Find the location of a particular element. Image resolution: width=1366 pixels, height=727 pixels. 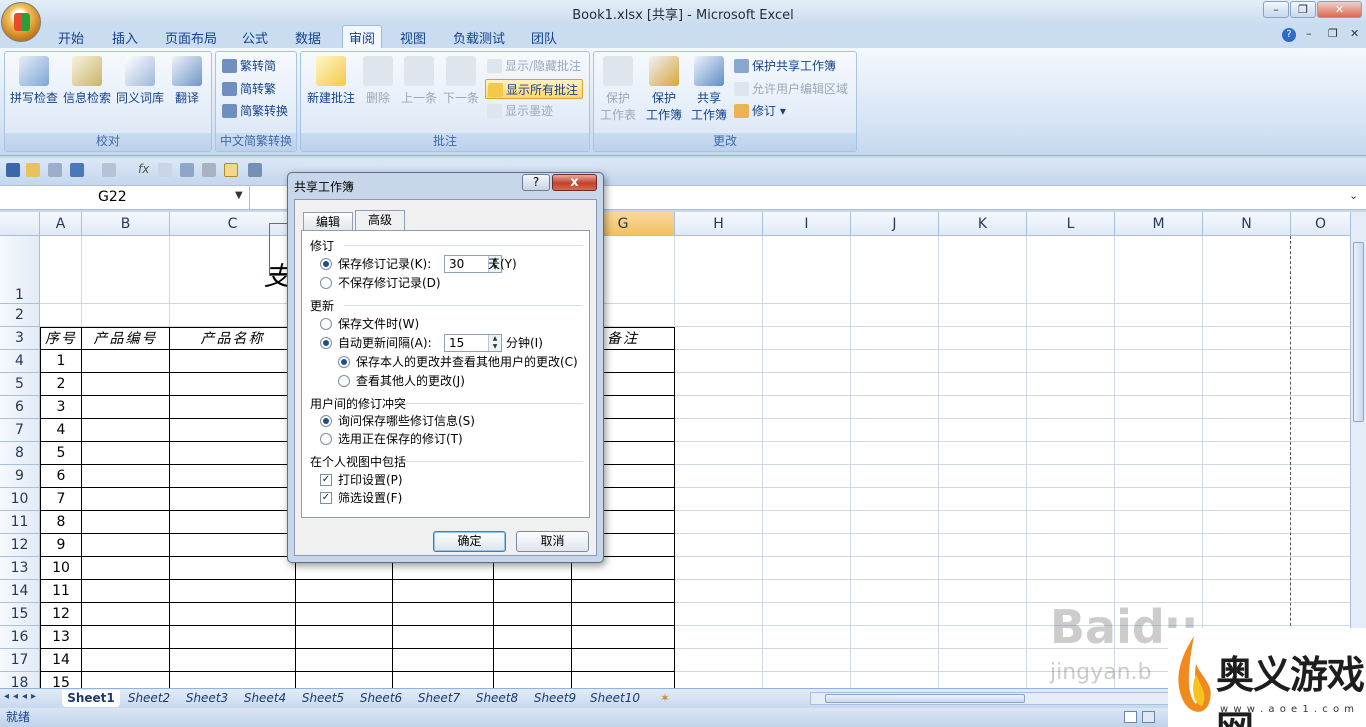

seq-cell: 2 is located at coordinates (61, 384).